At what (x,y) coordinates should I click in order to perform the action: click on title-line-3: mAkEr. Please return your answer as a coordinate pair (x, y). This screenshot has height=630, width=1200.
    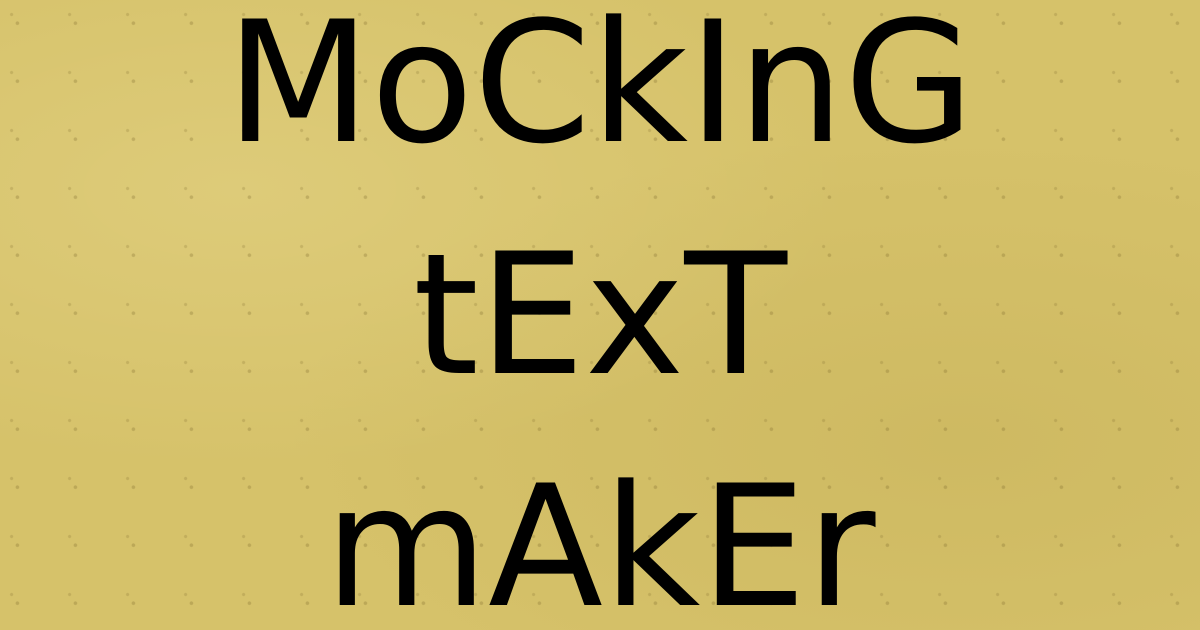
    Looking at the image, I should click on (600, 539).